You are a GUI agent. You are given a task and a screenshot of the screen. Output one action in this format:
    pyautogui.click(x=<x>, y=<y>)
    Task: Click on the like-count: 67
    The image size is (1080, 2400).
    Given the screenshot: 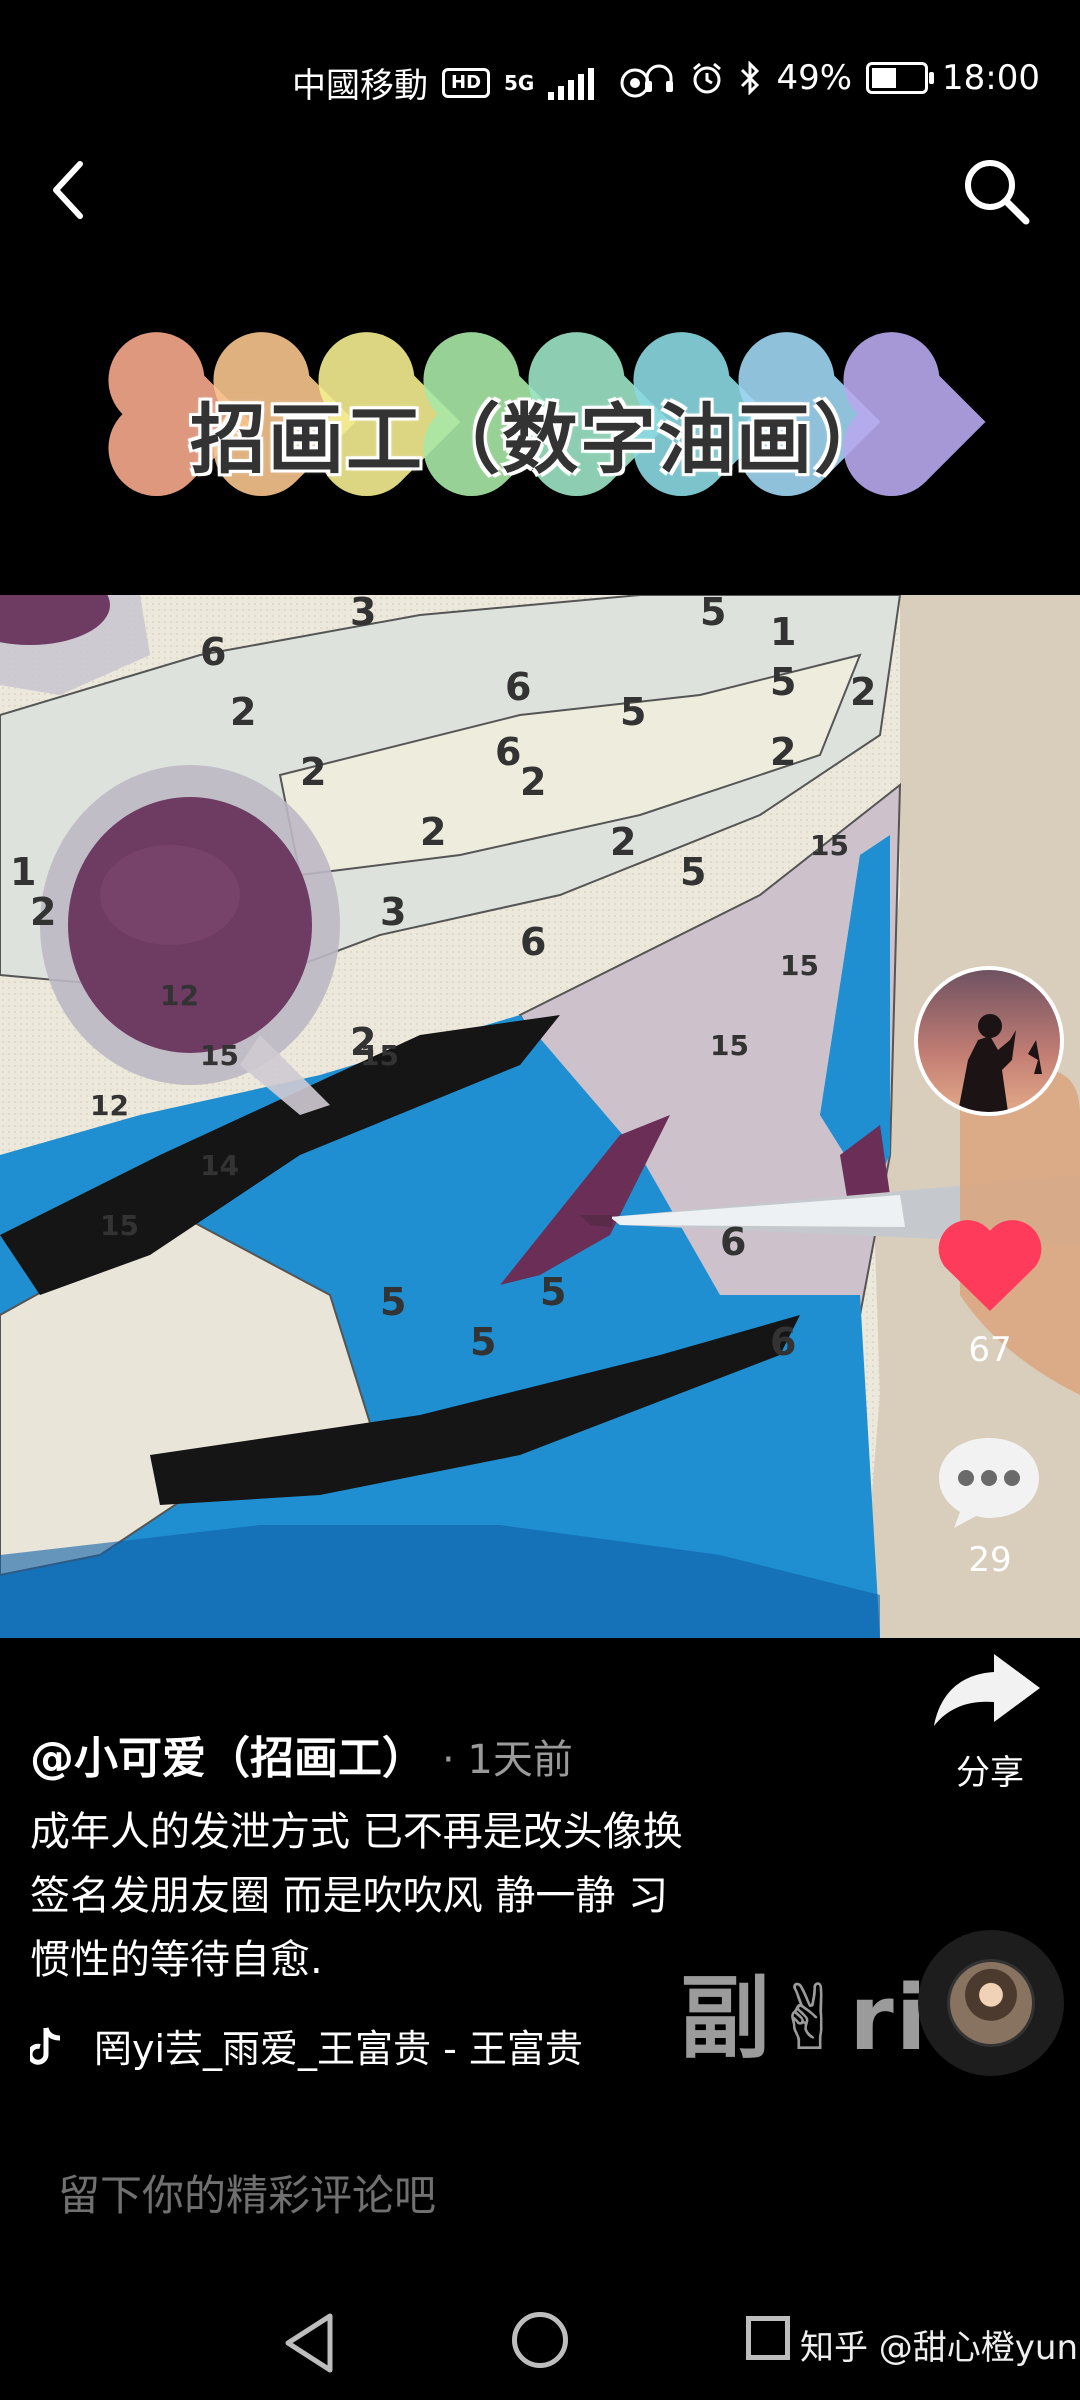 What is the action you would take?
    pyautogui.click(x=990, y=1350)
    